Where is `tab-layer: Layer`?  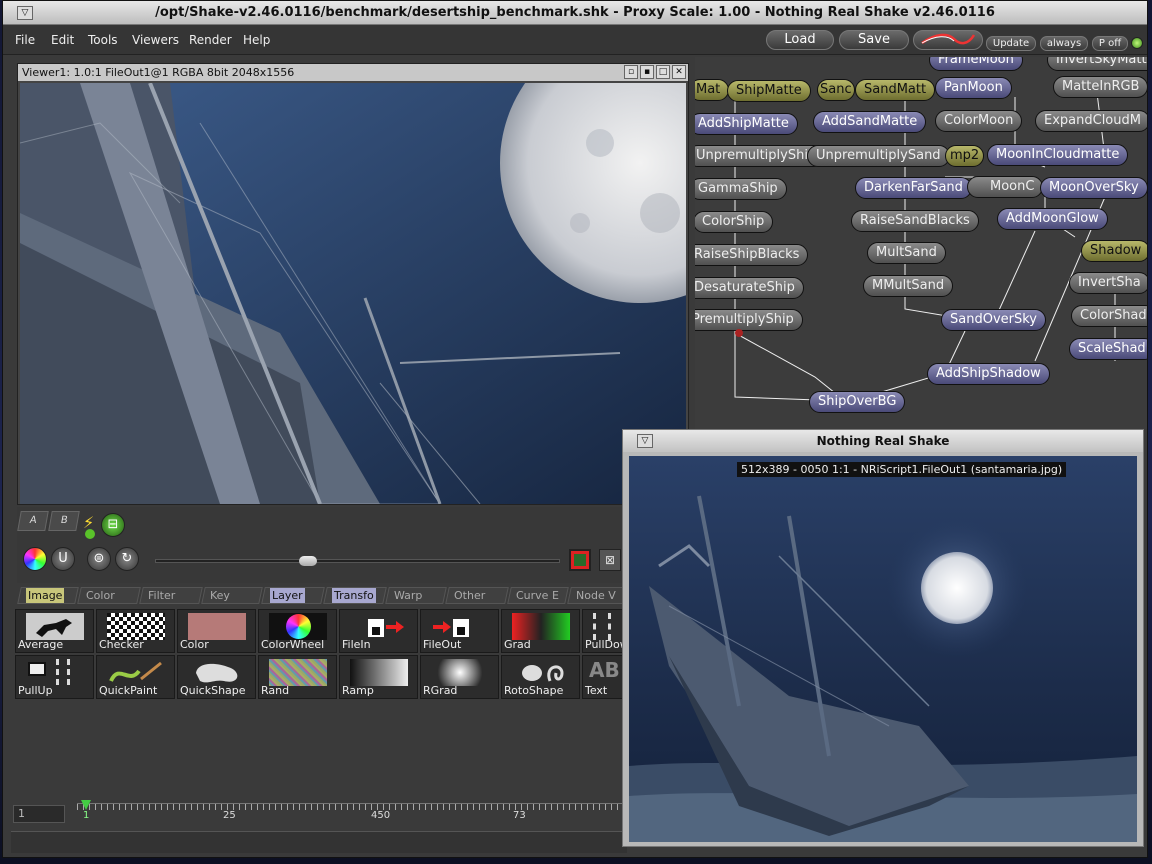
tab-layer: Layer is located at coordinates (293, 595).